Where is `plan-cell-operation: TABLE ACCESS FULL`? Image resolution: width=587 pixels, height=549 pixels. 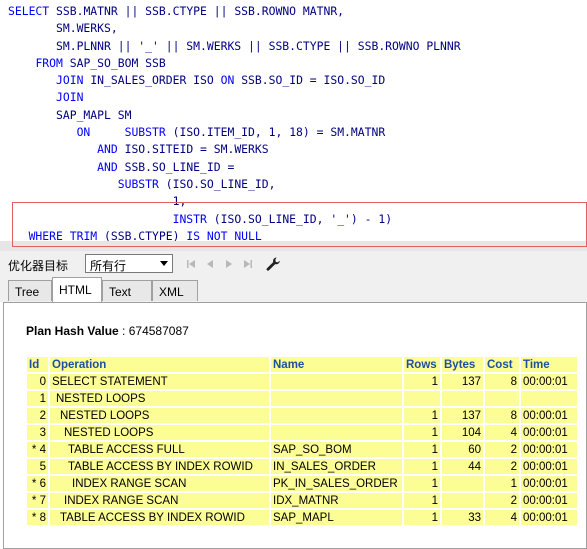
plan-cell-operation: TABLE ACCESS FULL is located at coordinates (159, 449).